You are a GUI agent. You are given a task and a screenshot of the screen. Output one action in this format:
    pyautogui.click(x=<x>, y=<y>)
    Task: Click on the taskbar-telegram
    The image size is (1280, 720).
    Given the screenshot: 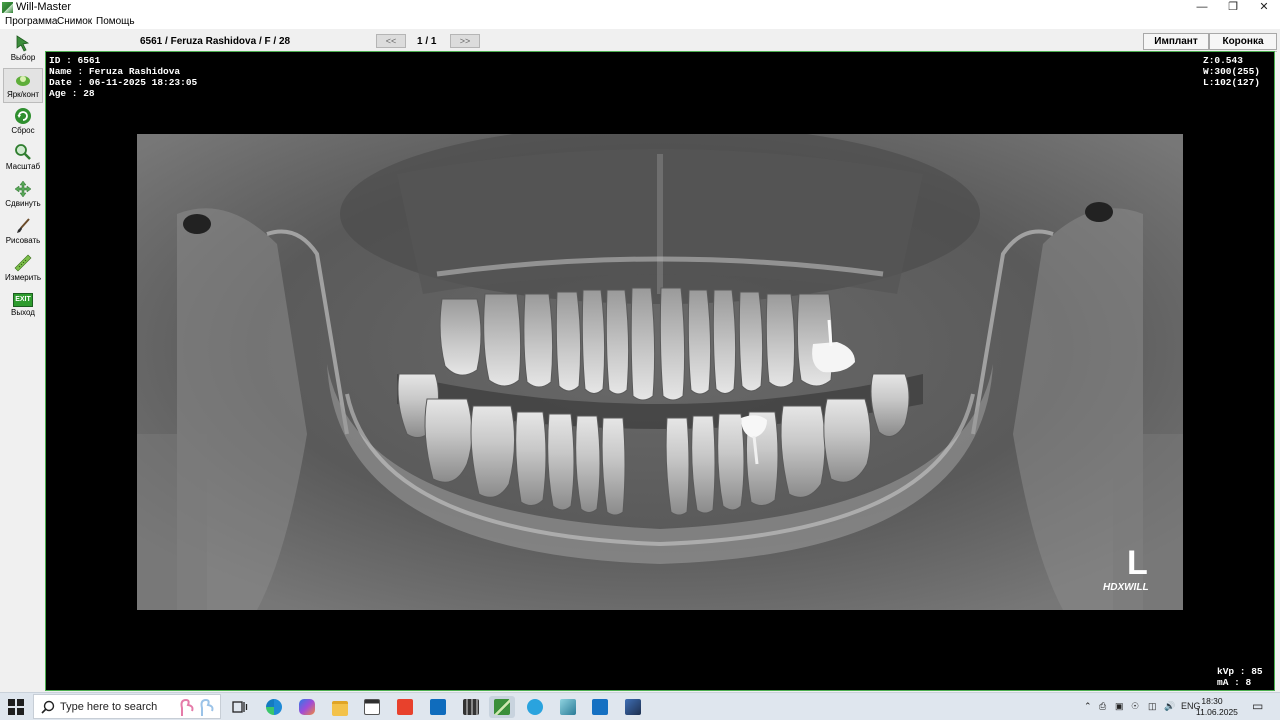 What is the action you would take?
    pyautogui.click(x=535, y=707)
    